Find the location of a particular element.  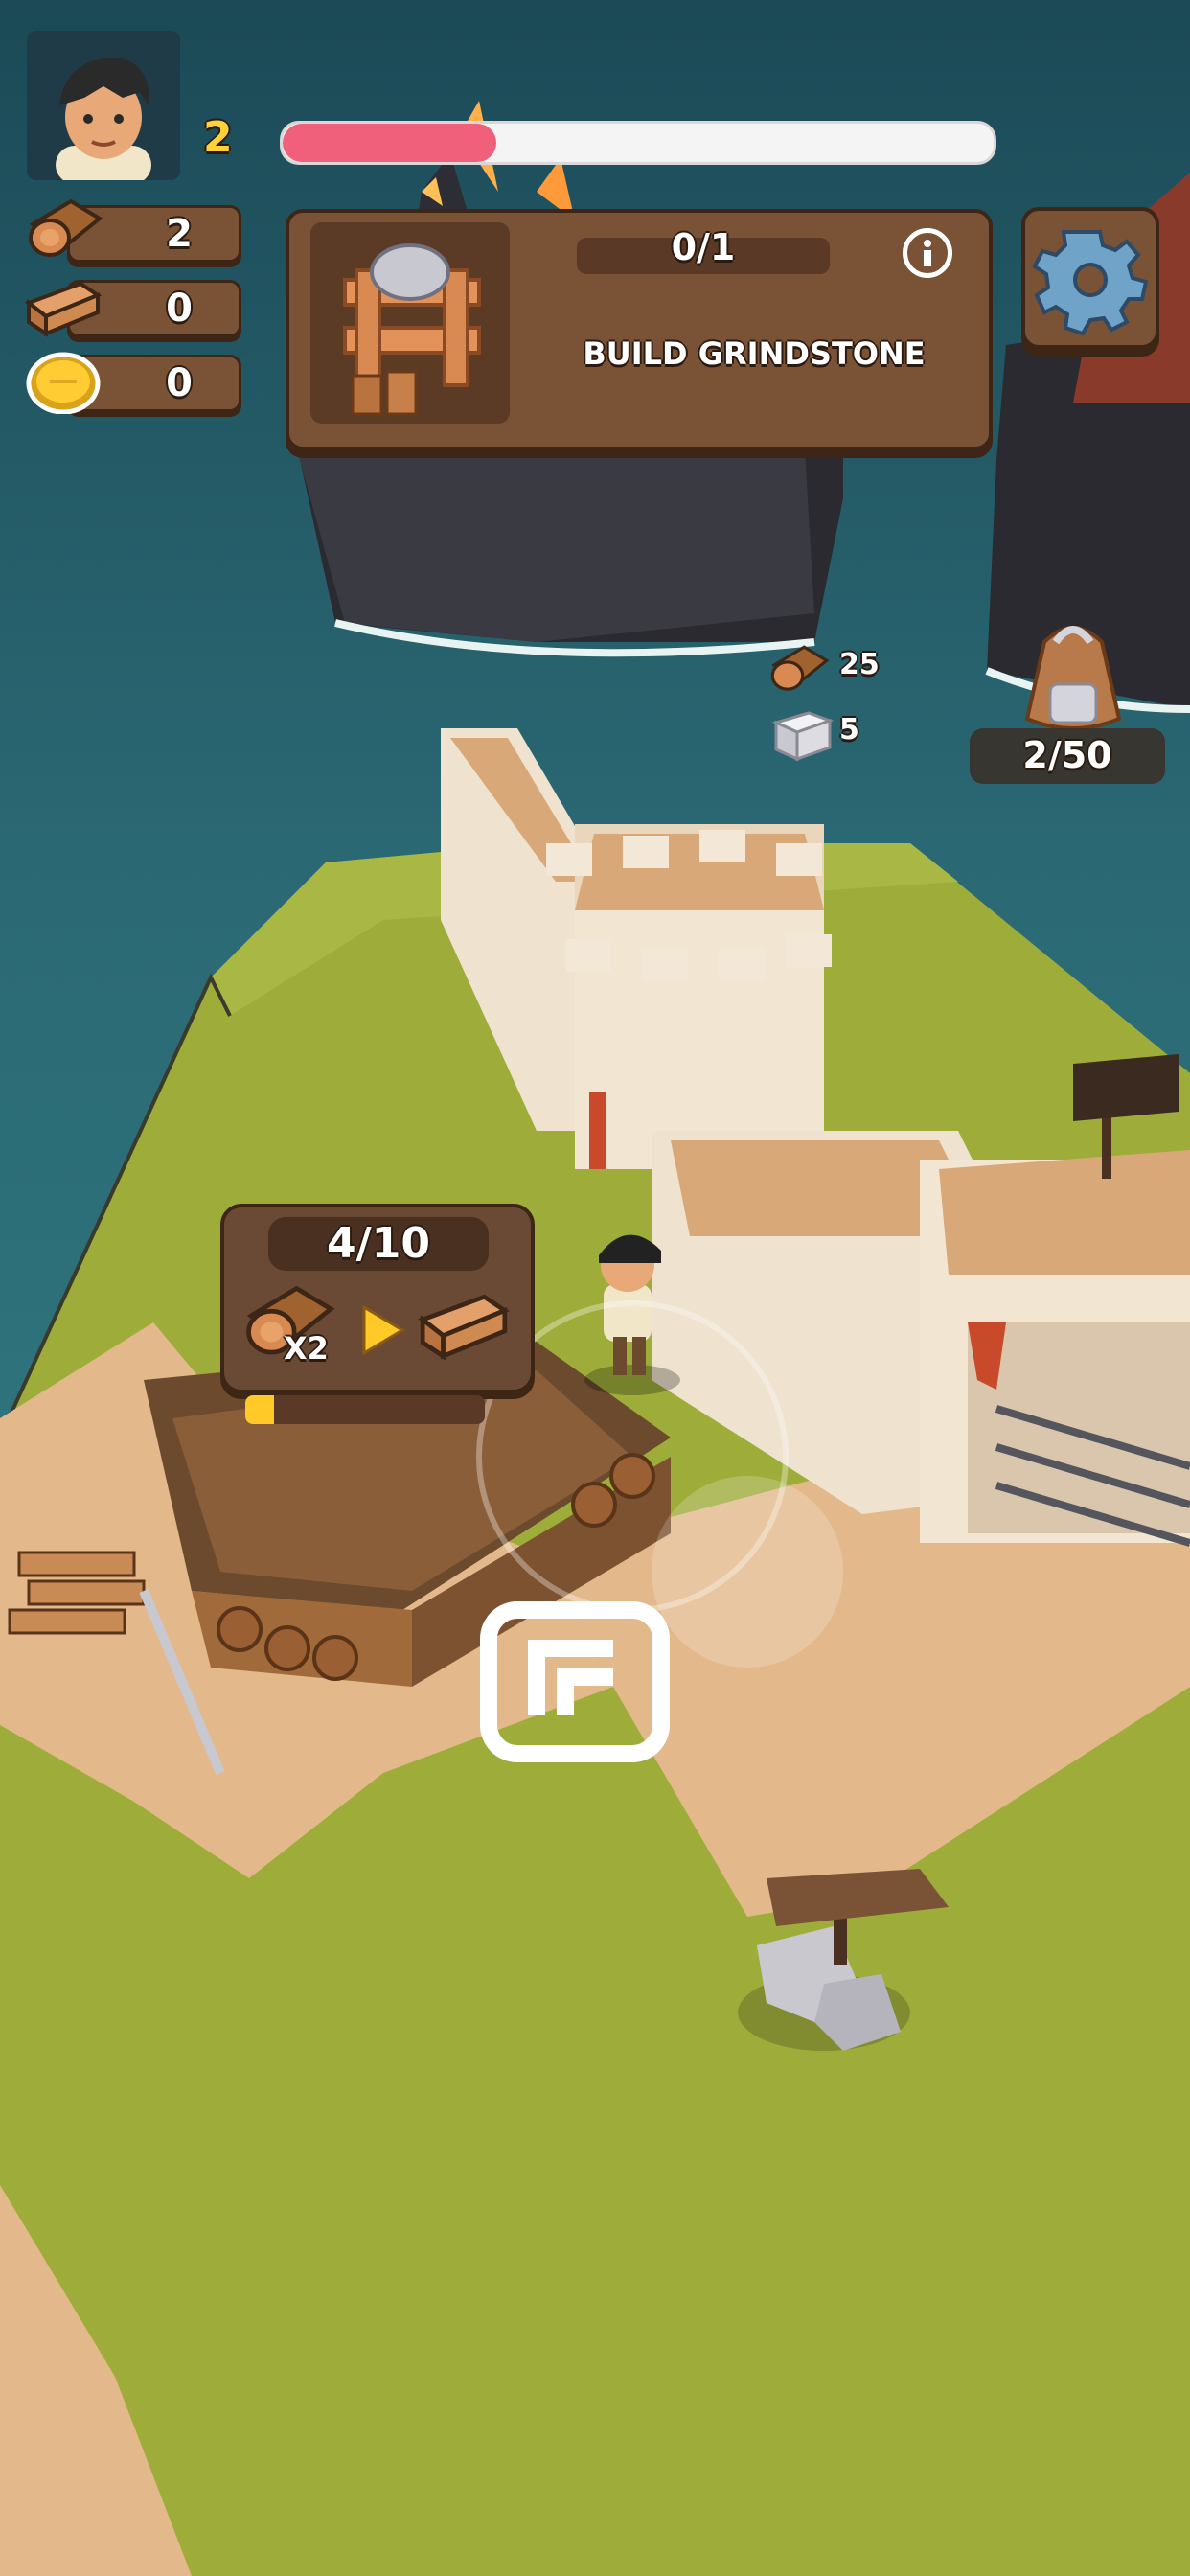

settings-button is located at coordinates (1090, 278).